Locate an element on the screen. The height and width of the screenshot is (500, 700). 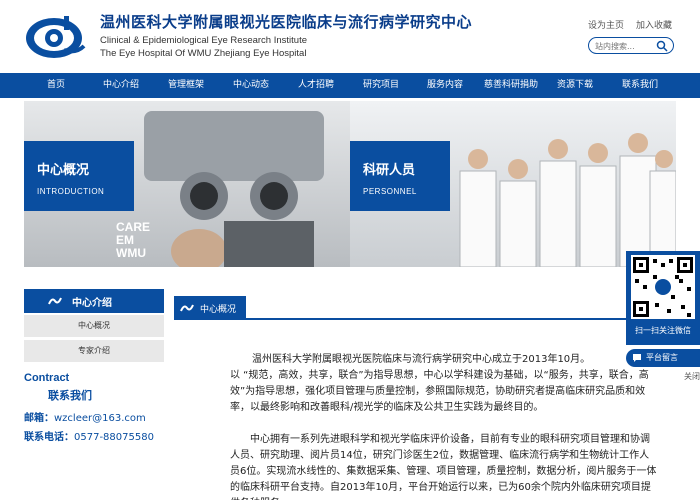
qr-code-icon is located at coordinates (663, 287).